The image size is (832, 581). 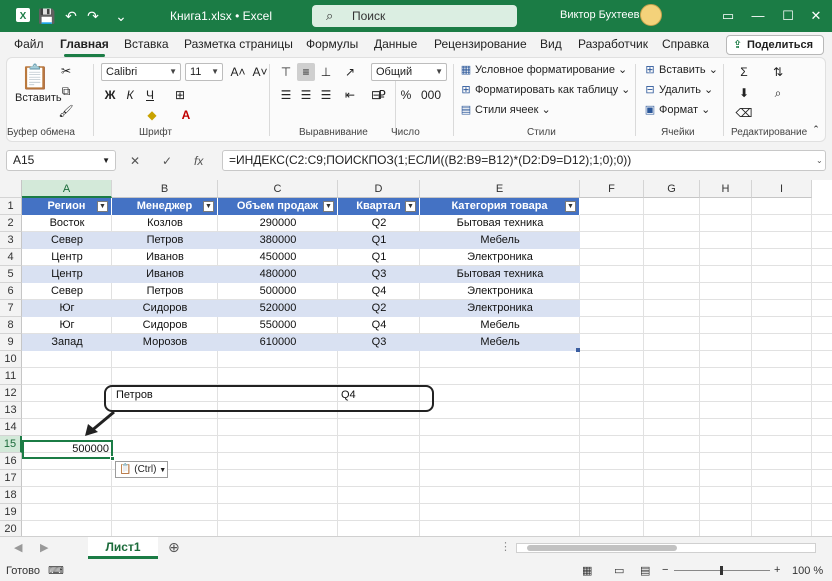 I want to click on fx-icon: fx, so click(x=198, y=161).